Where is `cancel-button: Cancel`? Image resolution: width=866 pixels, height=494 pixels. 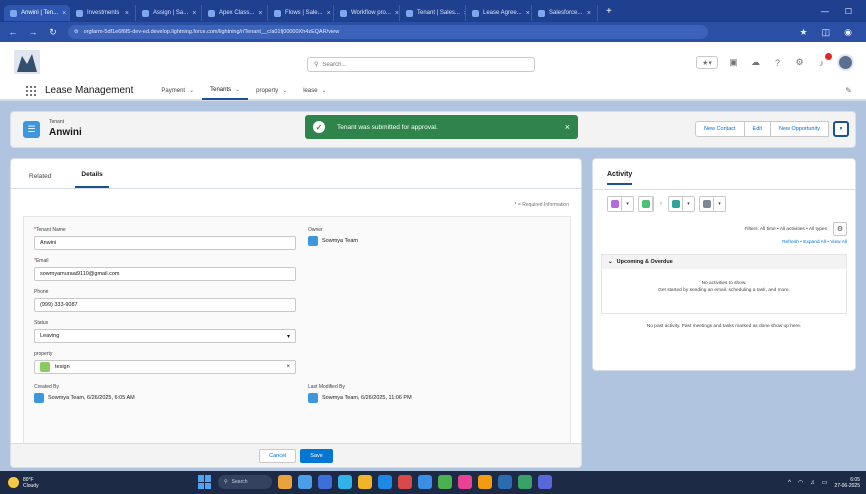
cancel-button: Cancel is located at coordinates (278, 455).